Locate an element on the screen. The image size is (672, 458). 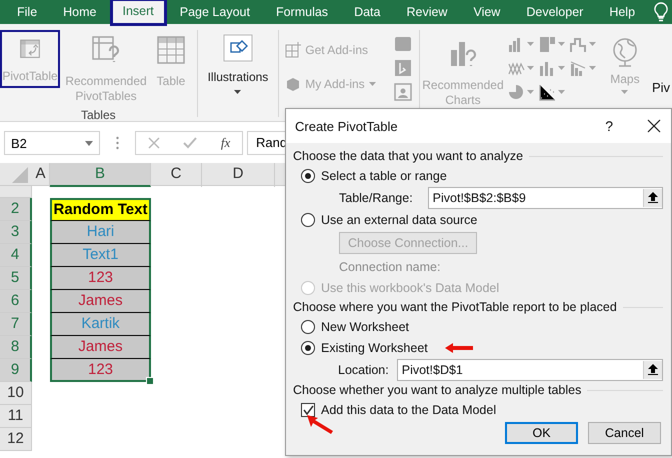
dialog-title: Create PivotTable is located at coordinates (347, 126).